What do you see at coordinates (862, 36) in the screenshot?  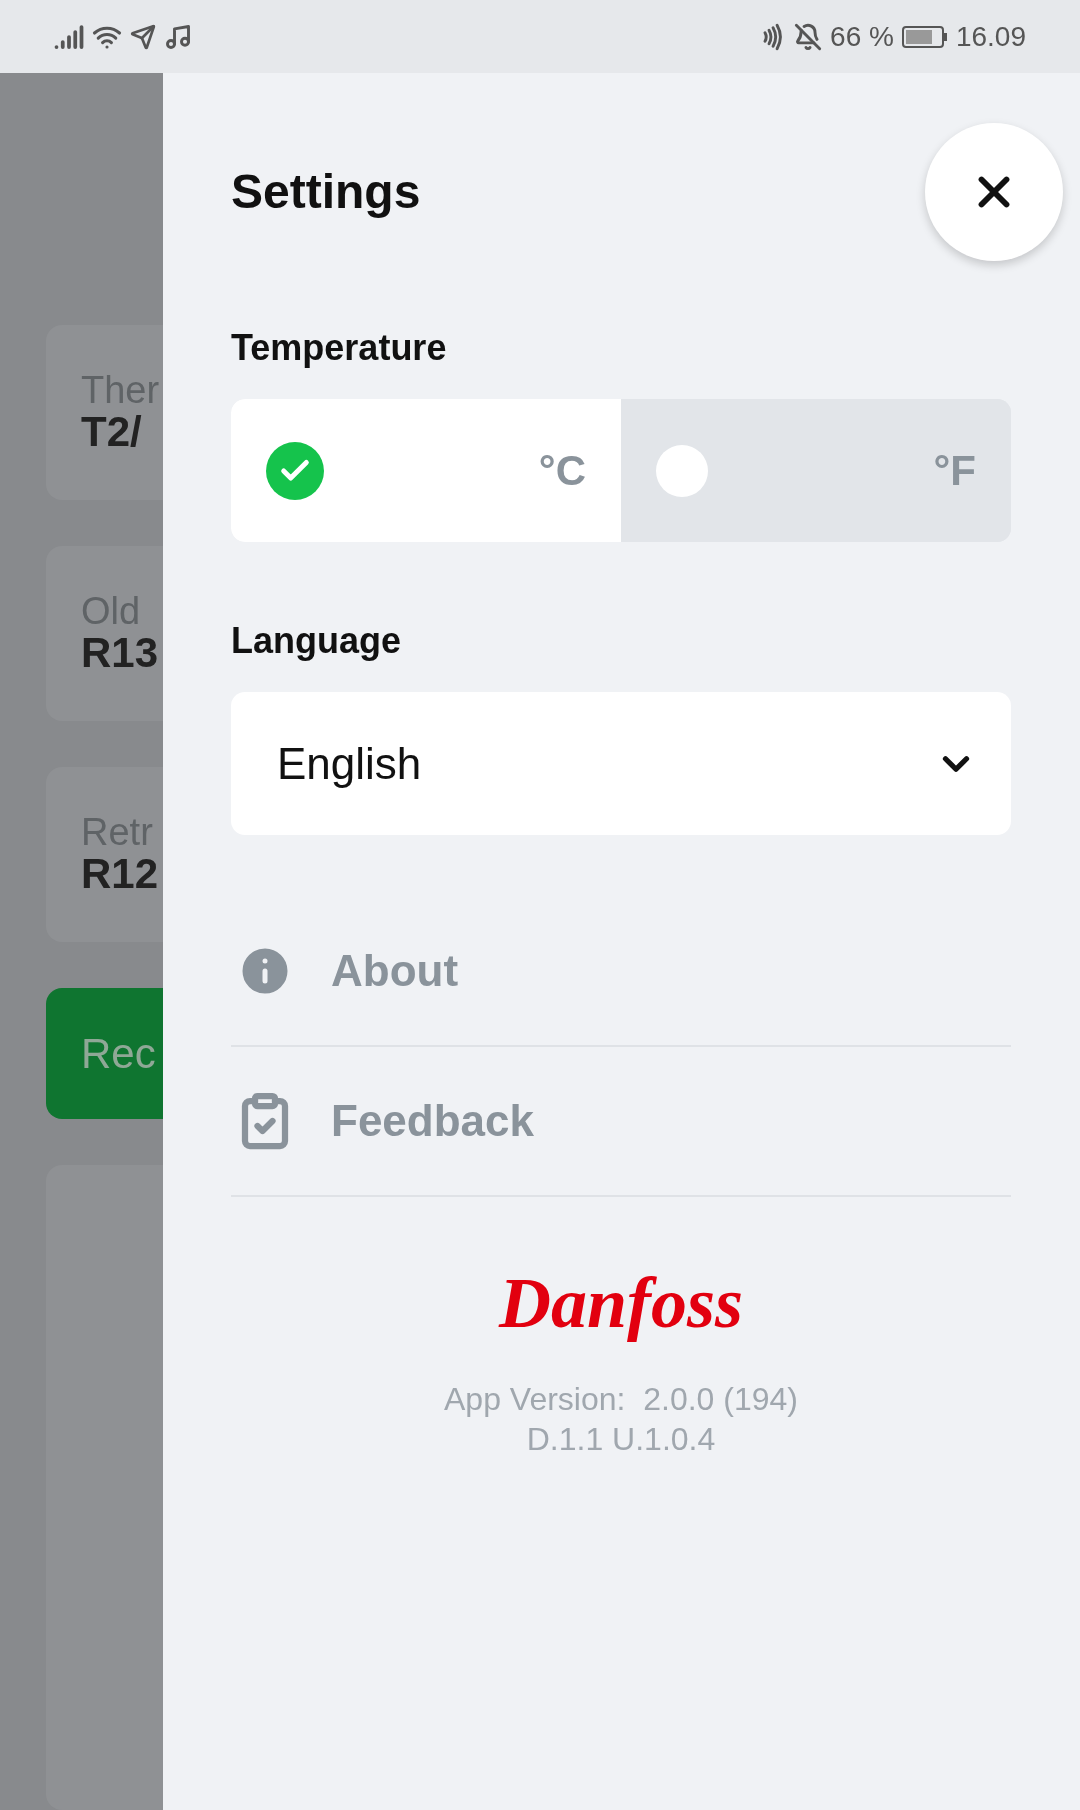 I see `battery-percent: 66 %` at bounding box center [862, 36].